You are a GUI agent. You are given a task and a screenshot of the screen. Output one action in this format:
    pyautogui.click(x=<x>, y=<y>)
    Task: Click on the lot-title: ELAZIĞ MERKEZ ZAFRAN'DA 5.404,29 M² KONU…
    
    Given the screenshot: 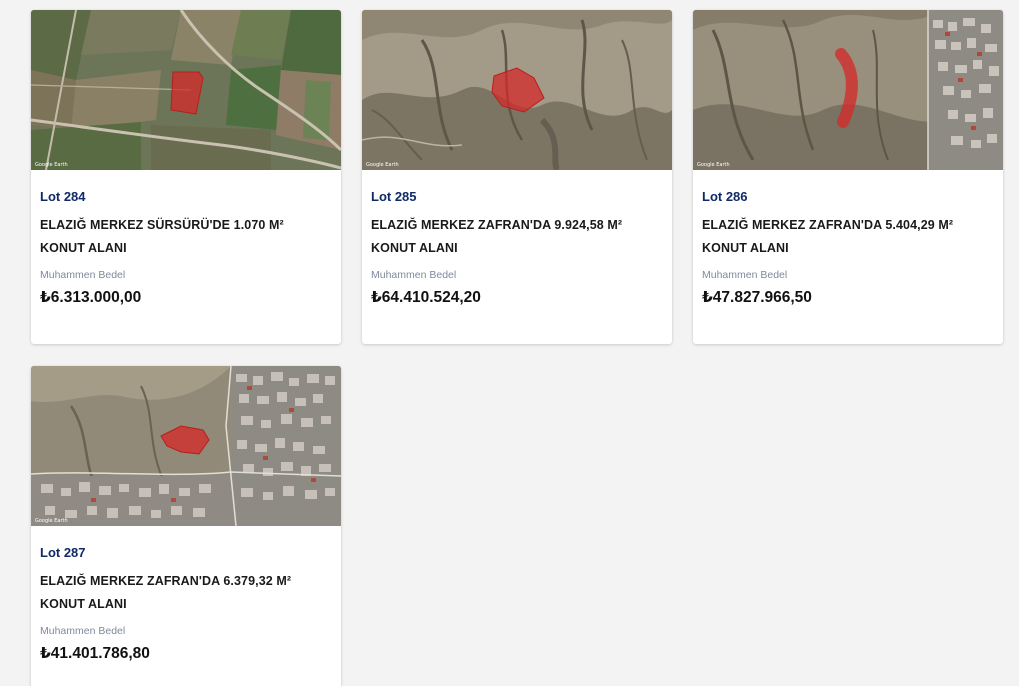 What is the action you would take?
    pyautogui.click(x=847, y=236)
    